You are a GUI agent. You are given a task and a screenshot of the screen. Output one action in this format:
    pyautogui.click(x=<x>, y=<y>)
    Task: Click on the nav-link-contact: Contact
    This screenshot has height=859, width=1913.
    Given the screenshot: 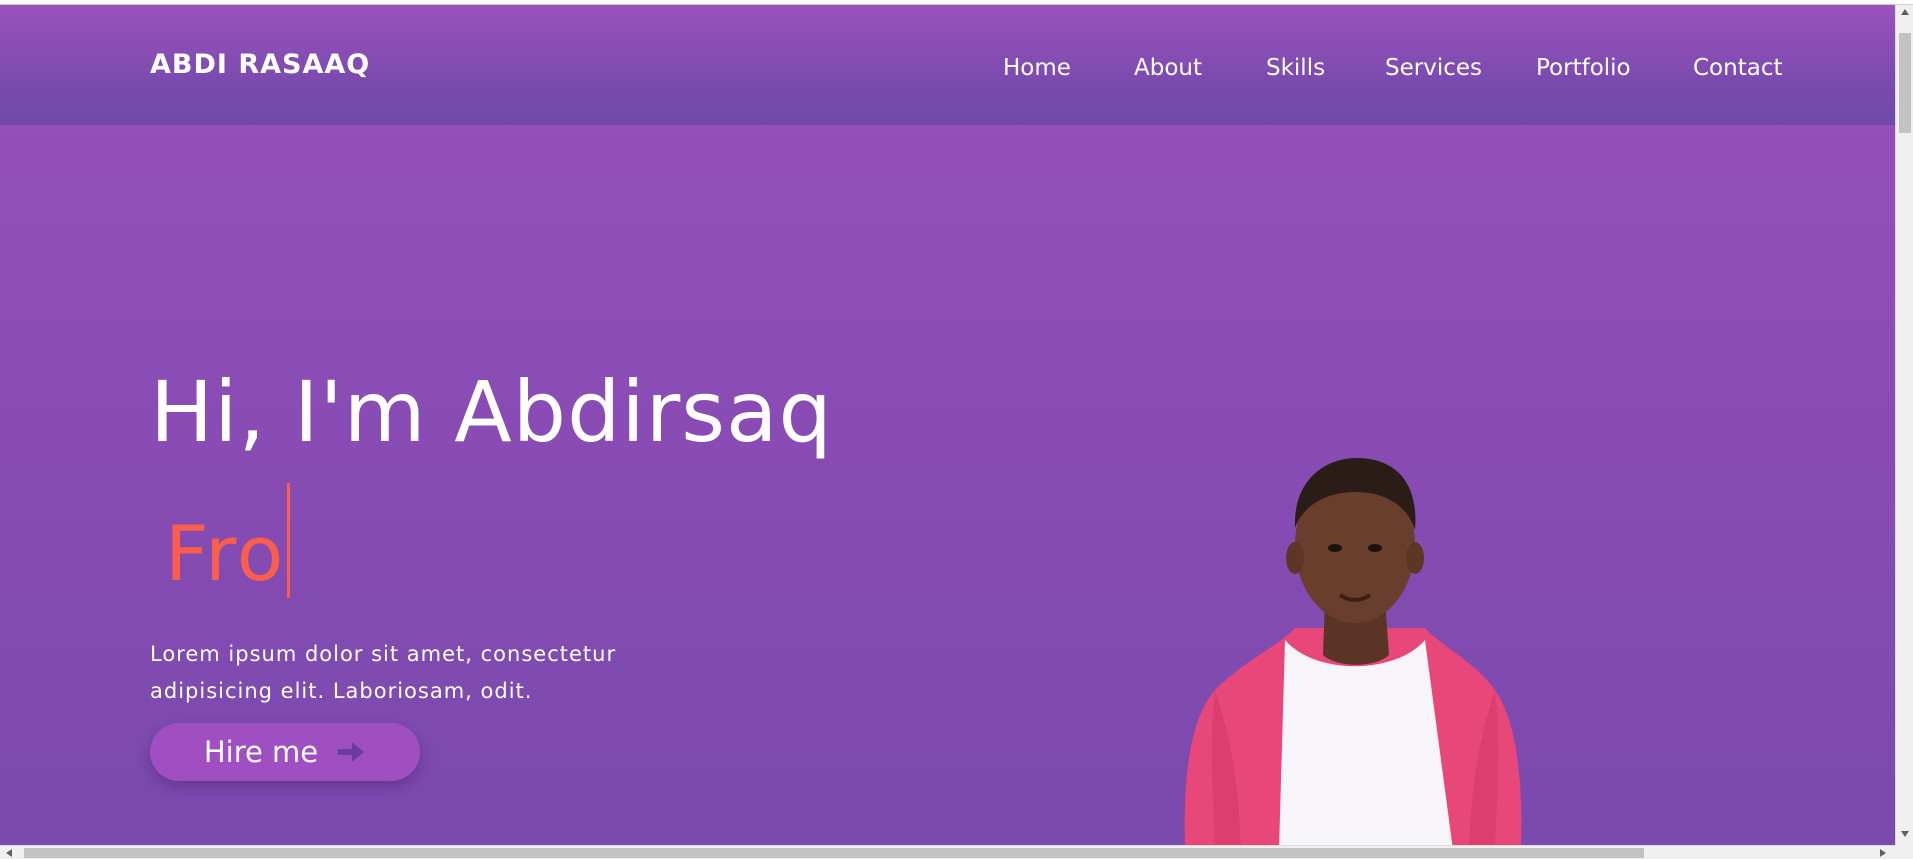 What is the action you would take?
    pyautogui.click(x=1737, y=68)
    